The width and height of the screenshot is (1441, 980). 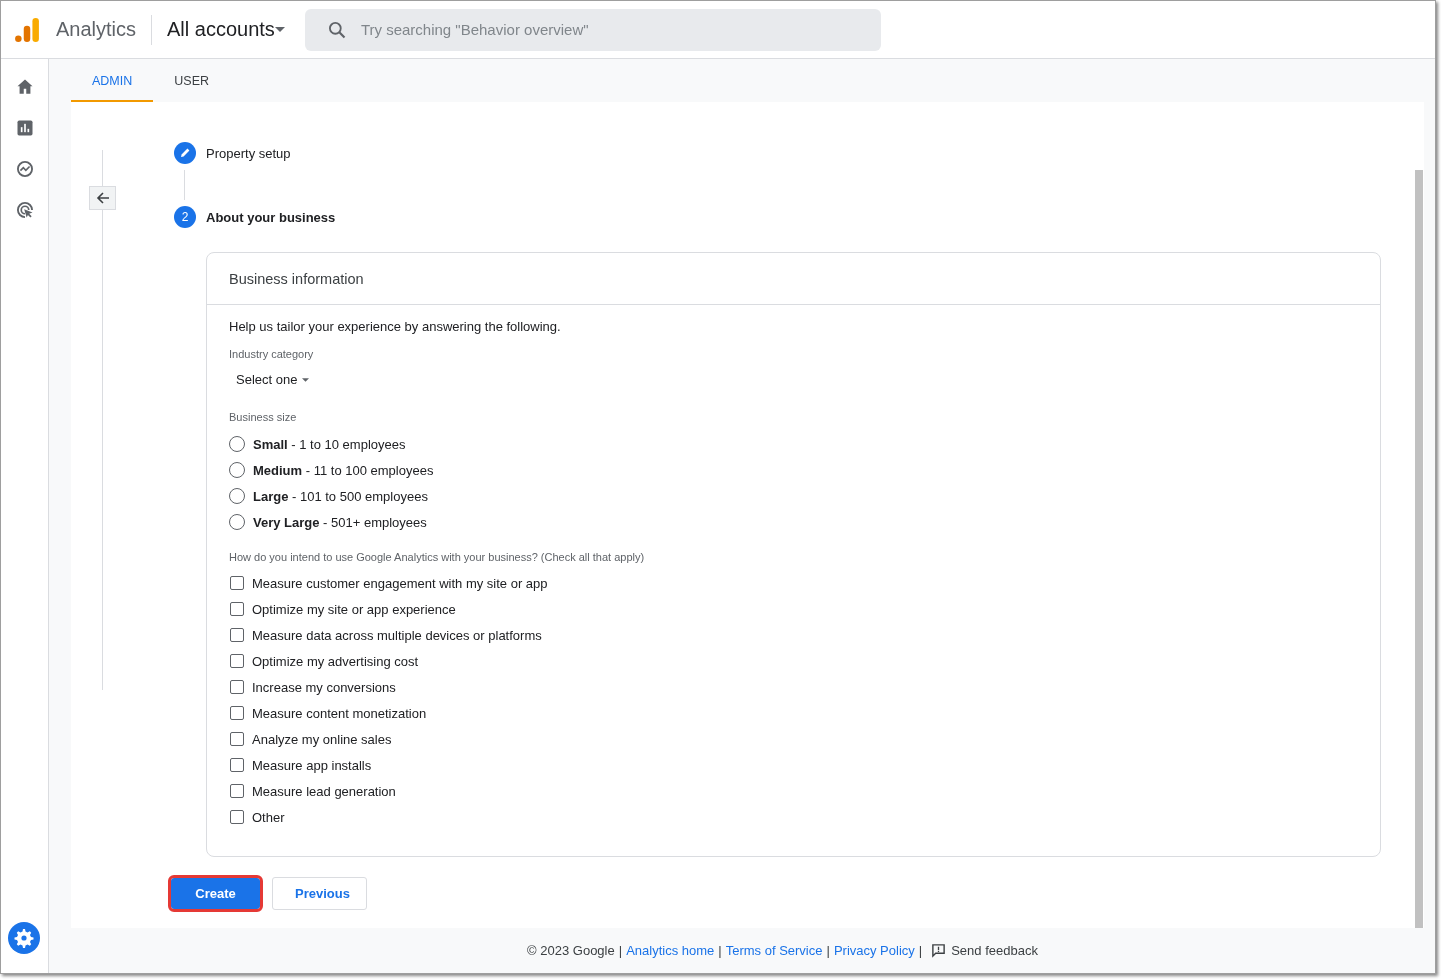 What do you see at coordinates (984, 950) in the screenshot?
I see `feedback-link: Send feedback` at bounding box center [984, 950].